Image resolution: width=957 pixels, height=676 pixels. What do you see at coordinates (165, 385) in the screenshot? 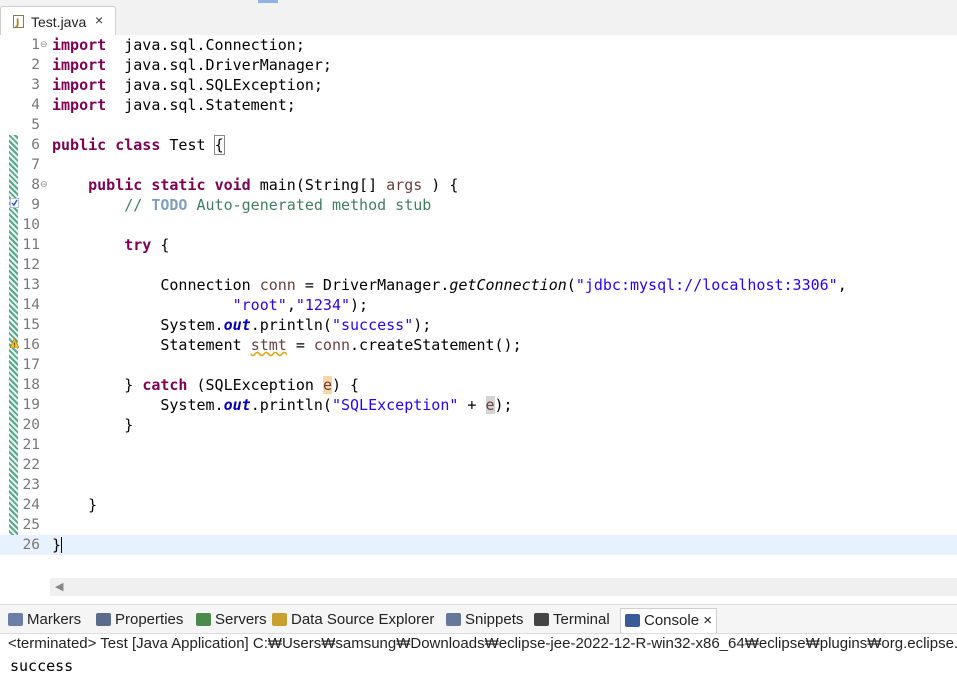
I see `code-token: catch` at bounding box center [165, 385].